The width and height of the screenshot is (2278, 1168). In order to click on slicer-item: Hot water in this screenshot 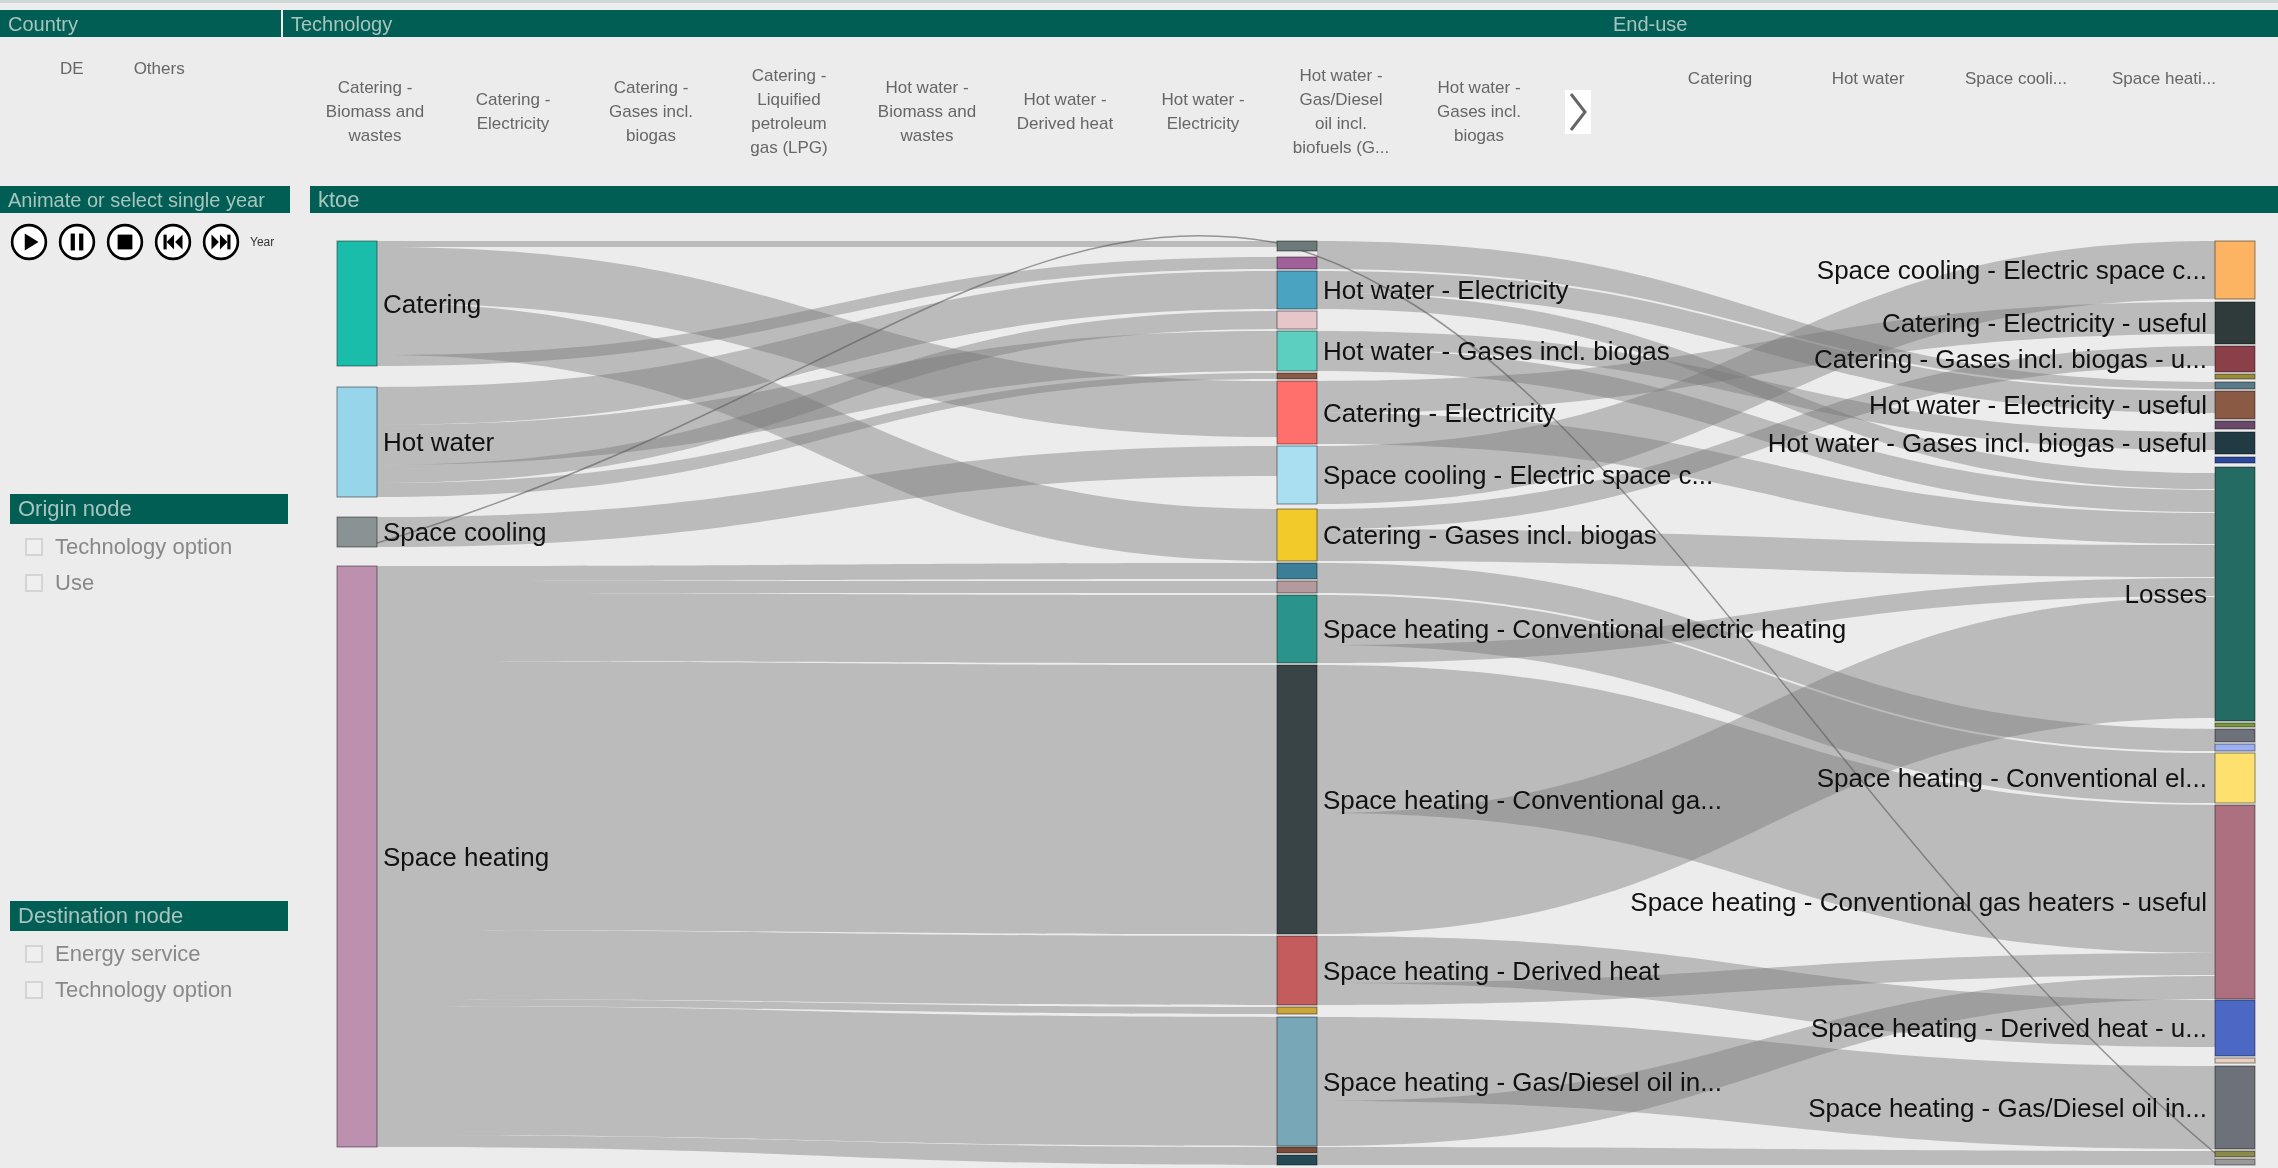, I will do `click(1868, 79)`.